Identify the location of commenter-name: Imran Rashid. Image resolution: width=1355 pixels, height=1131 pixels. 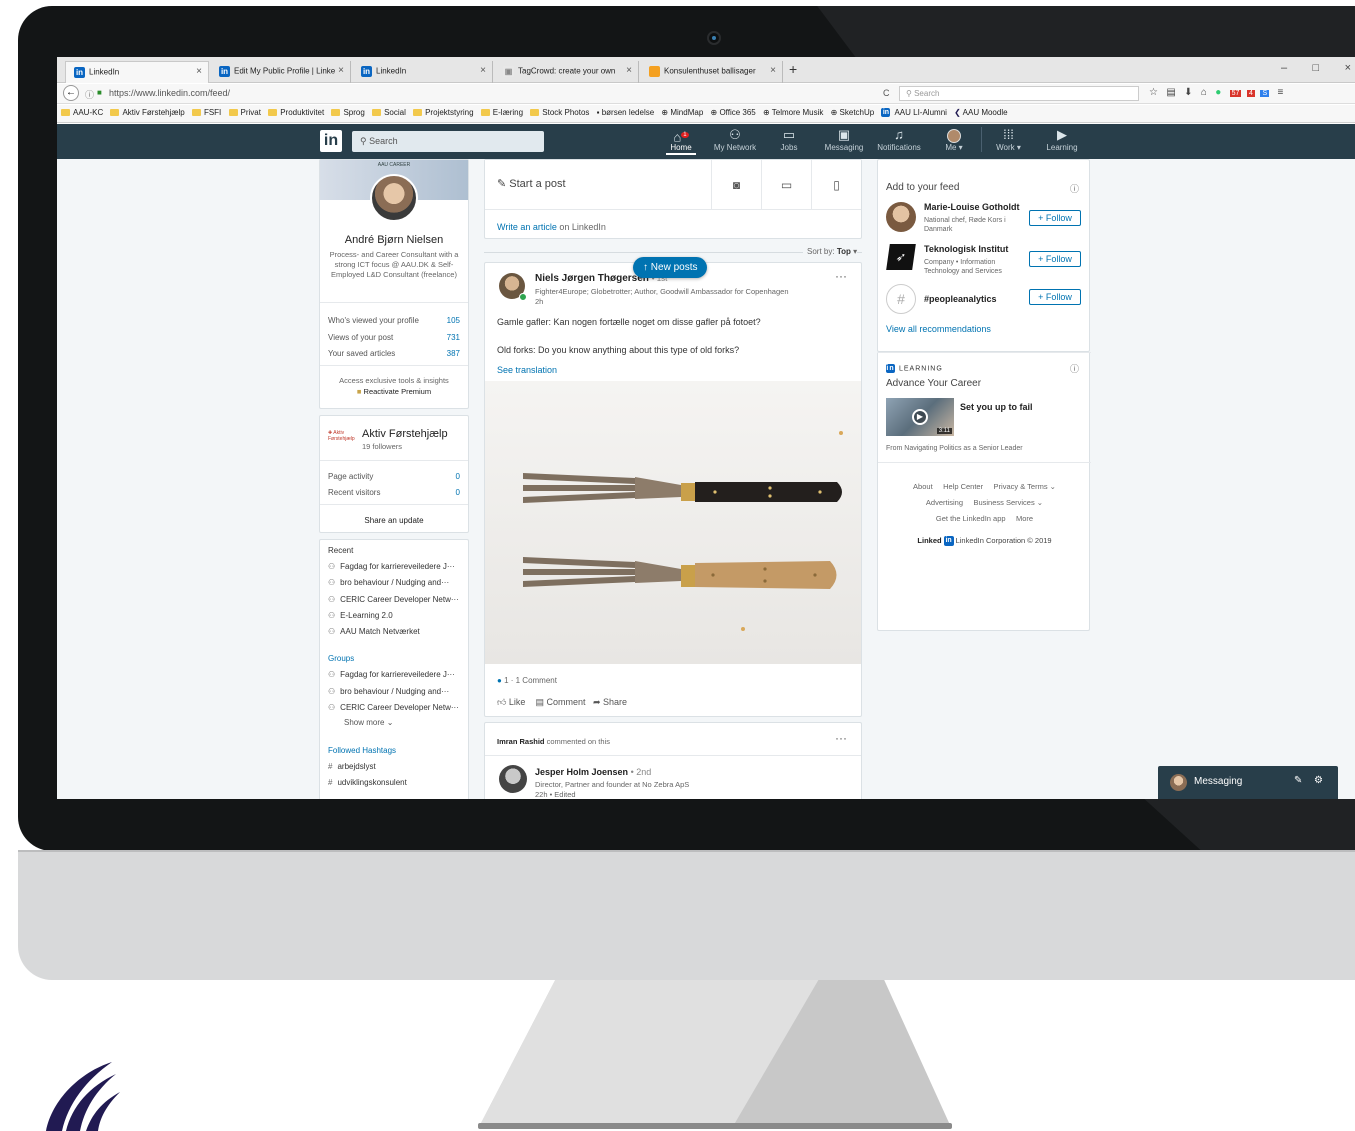
(521, 741).